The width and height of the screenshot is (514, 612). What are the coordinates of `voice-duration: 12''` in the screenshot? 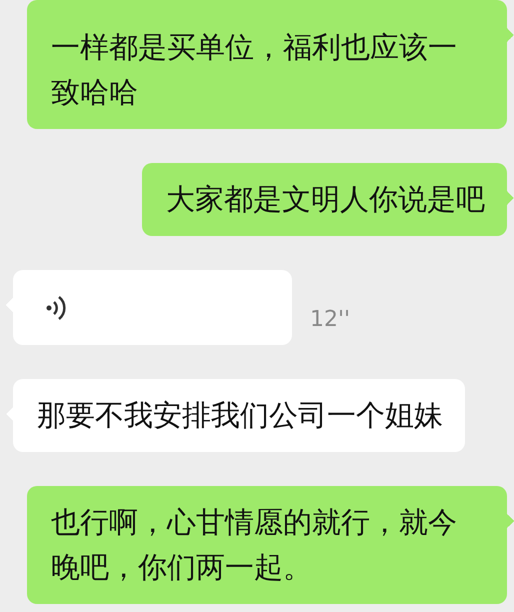 It's located at (330, 320).